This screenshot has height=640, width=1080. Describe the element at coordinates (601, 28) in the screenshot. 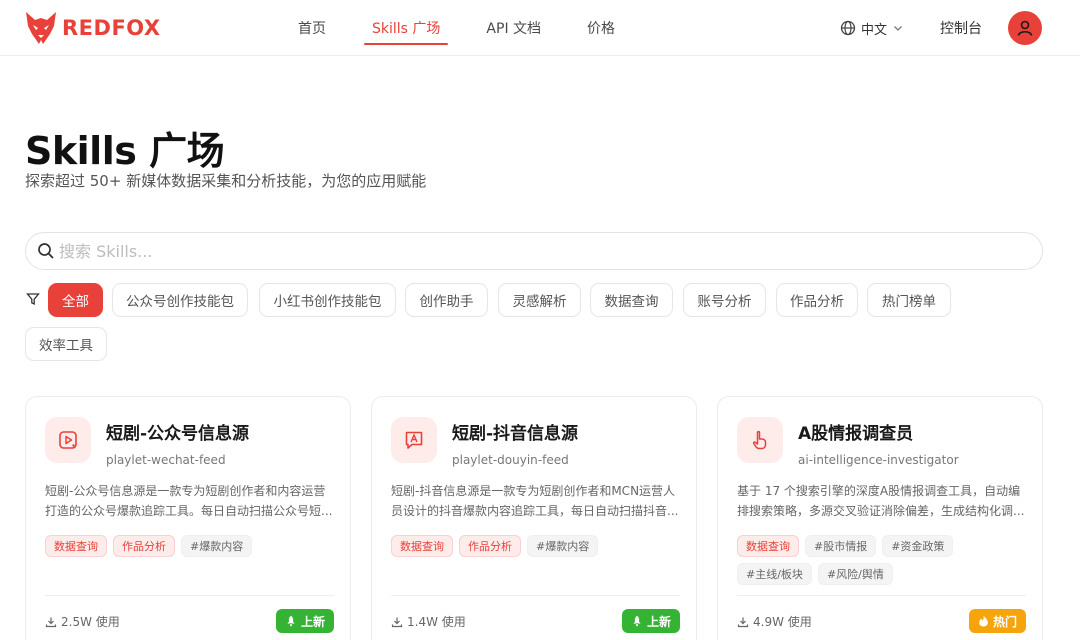

I see `nav-pricing: 价格` at that location.